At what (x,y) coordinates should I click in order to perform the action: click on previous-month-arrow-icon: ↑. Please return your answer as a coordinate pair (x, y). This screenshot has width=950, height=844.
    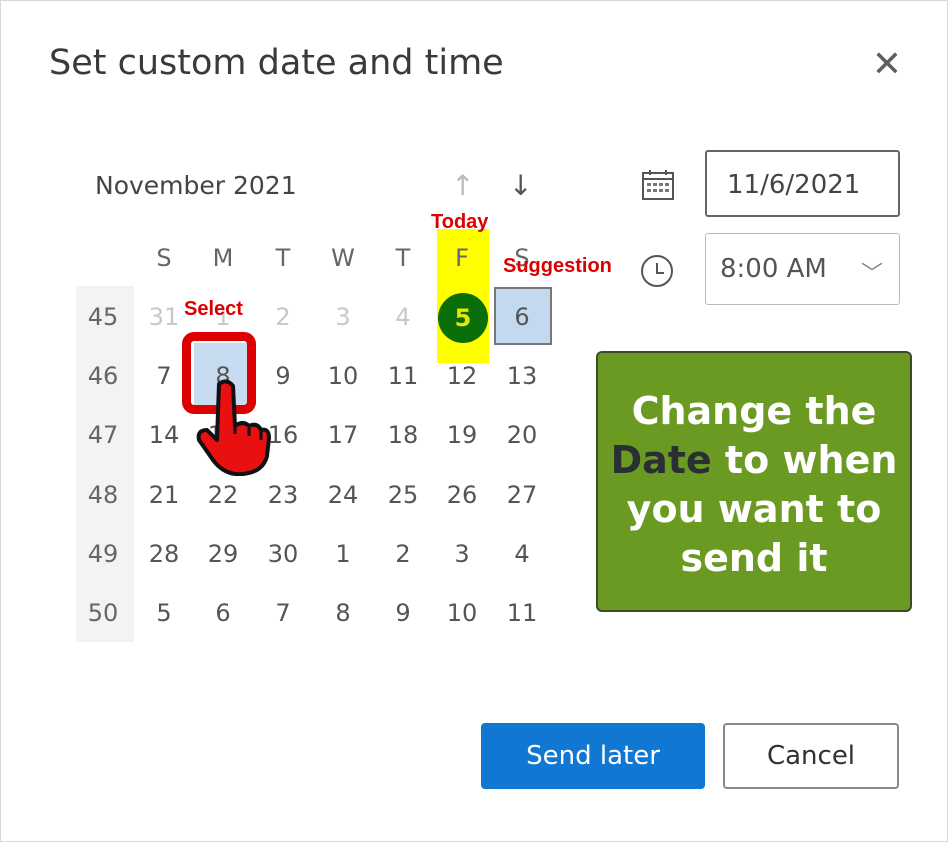
    Looking at the image, I should click on (462, 185).